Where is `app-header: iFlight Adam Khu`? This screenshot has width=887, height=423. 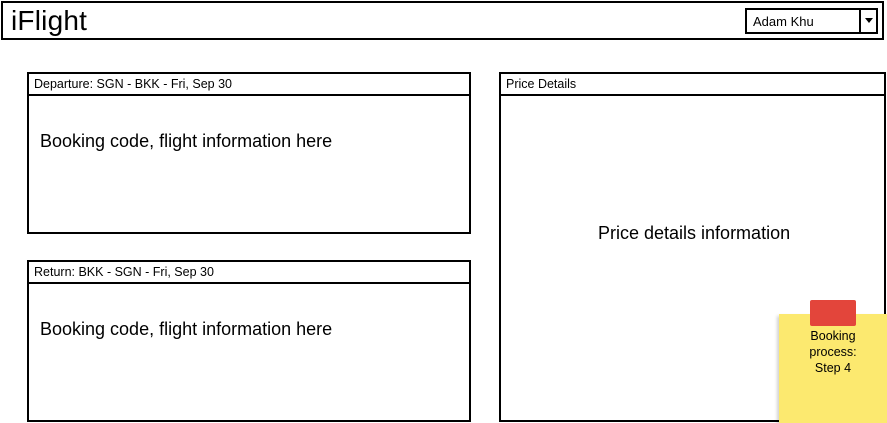
app-header: iFlight Adam Khu is located at coordinates (442, 20).